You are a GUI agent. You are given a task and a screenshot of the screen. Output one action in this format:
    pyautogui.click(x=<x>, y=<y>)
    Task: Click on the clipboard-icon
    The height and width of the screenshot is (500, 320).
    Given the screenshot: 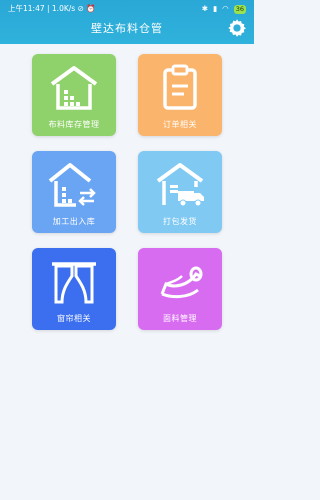 What is the action you would take?
    pyautogui.click(x=180, y=87)
    